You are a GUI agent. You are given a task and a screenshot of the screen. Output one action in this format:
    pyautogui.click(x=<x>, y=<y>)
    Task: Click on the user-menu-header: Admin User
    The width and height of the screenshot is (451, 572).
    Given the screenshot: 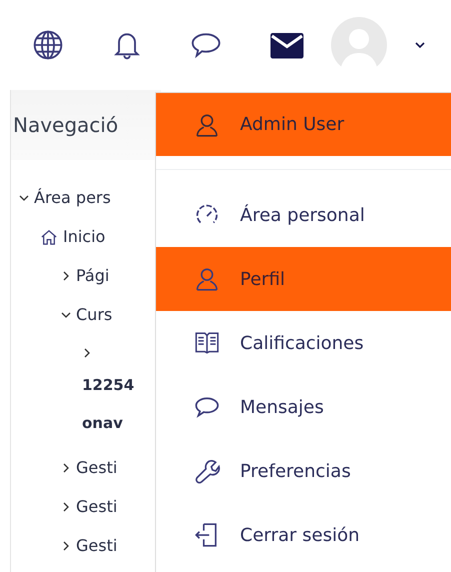 What is the action you would take?
    pyautogui.click(x=303, y=124)
    